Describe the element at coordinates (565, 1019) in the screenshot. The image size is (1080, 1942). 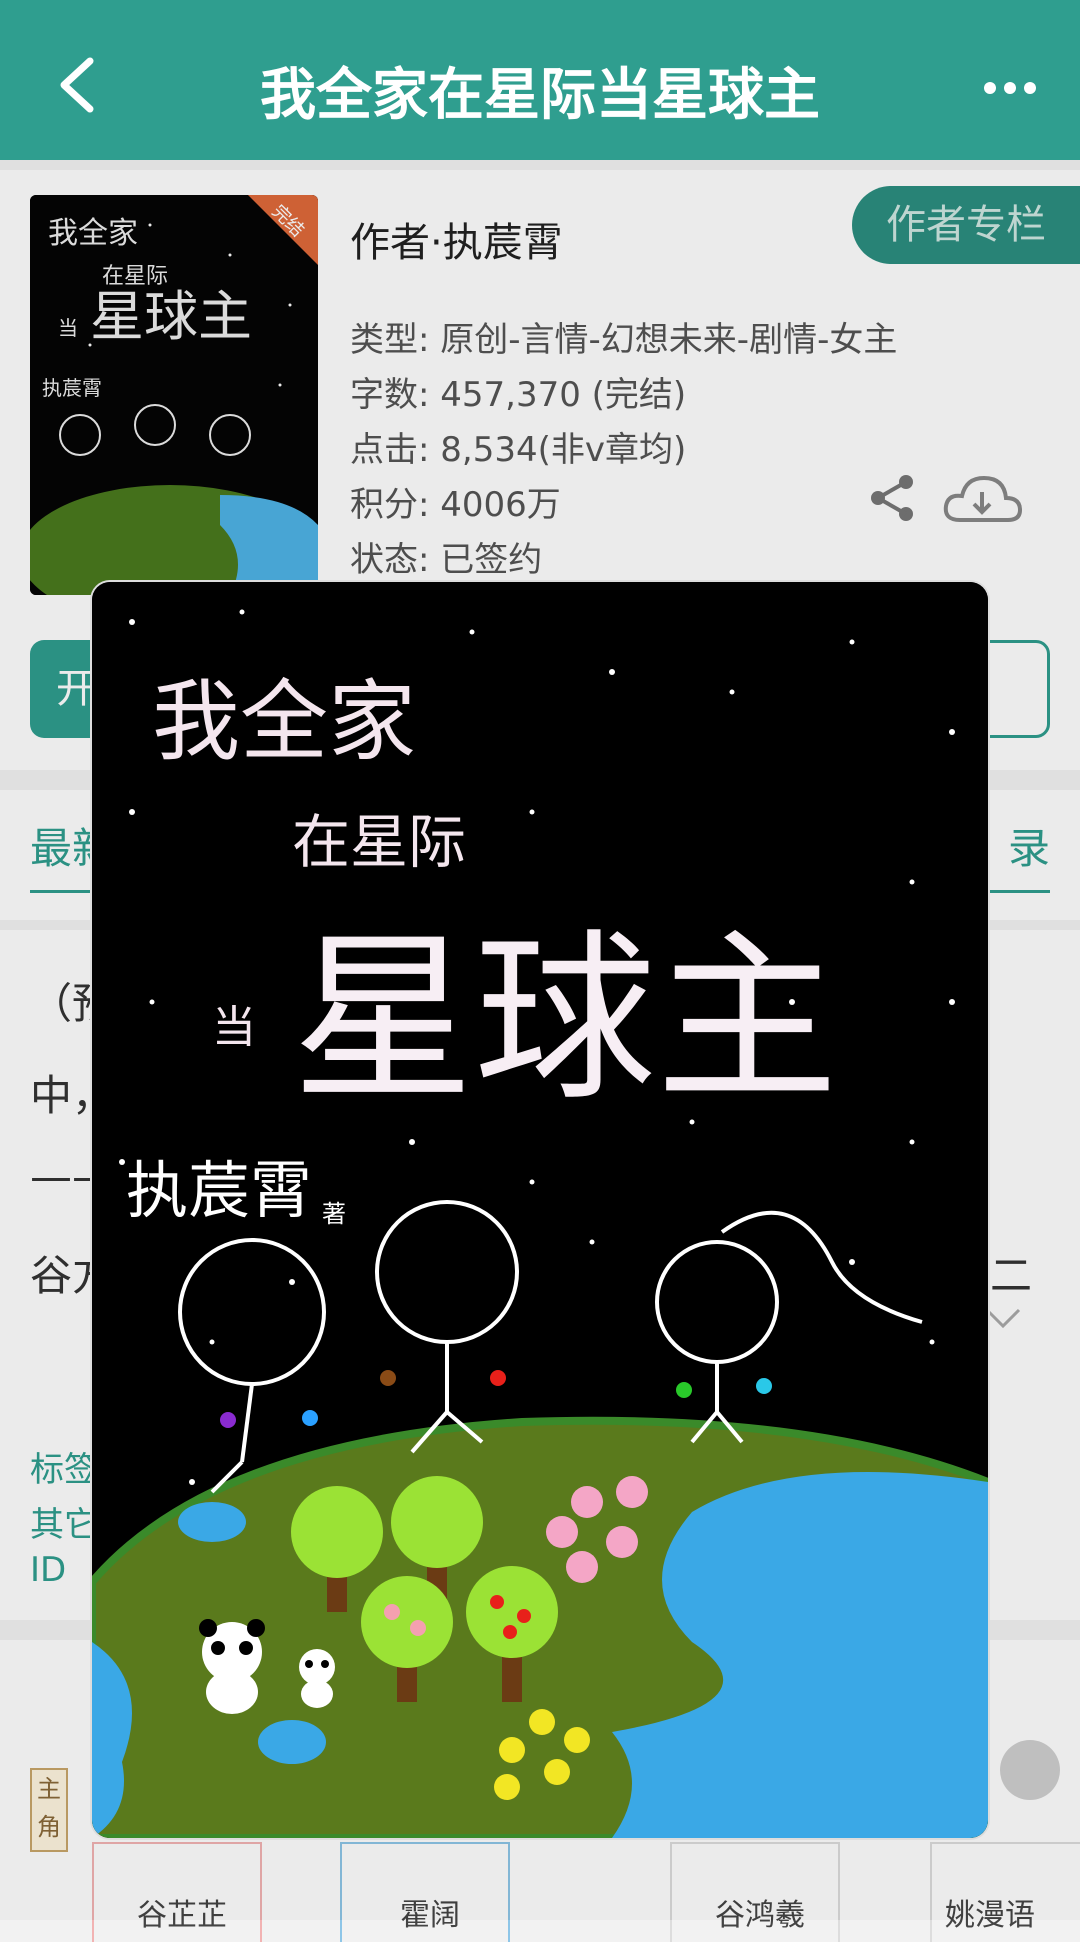
I see `cover-title-big: 星球主` at that location.